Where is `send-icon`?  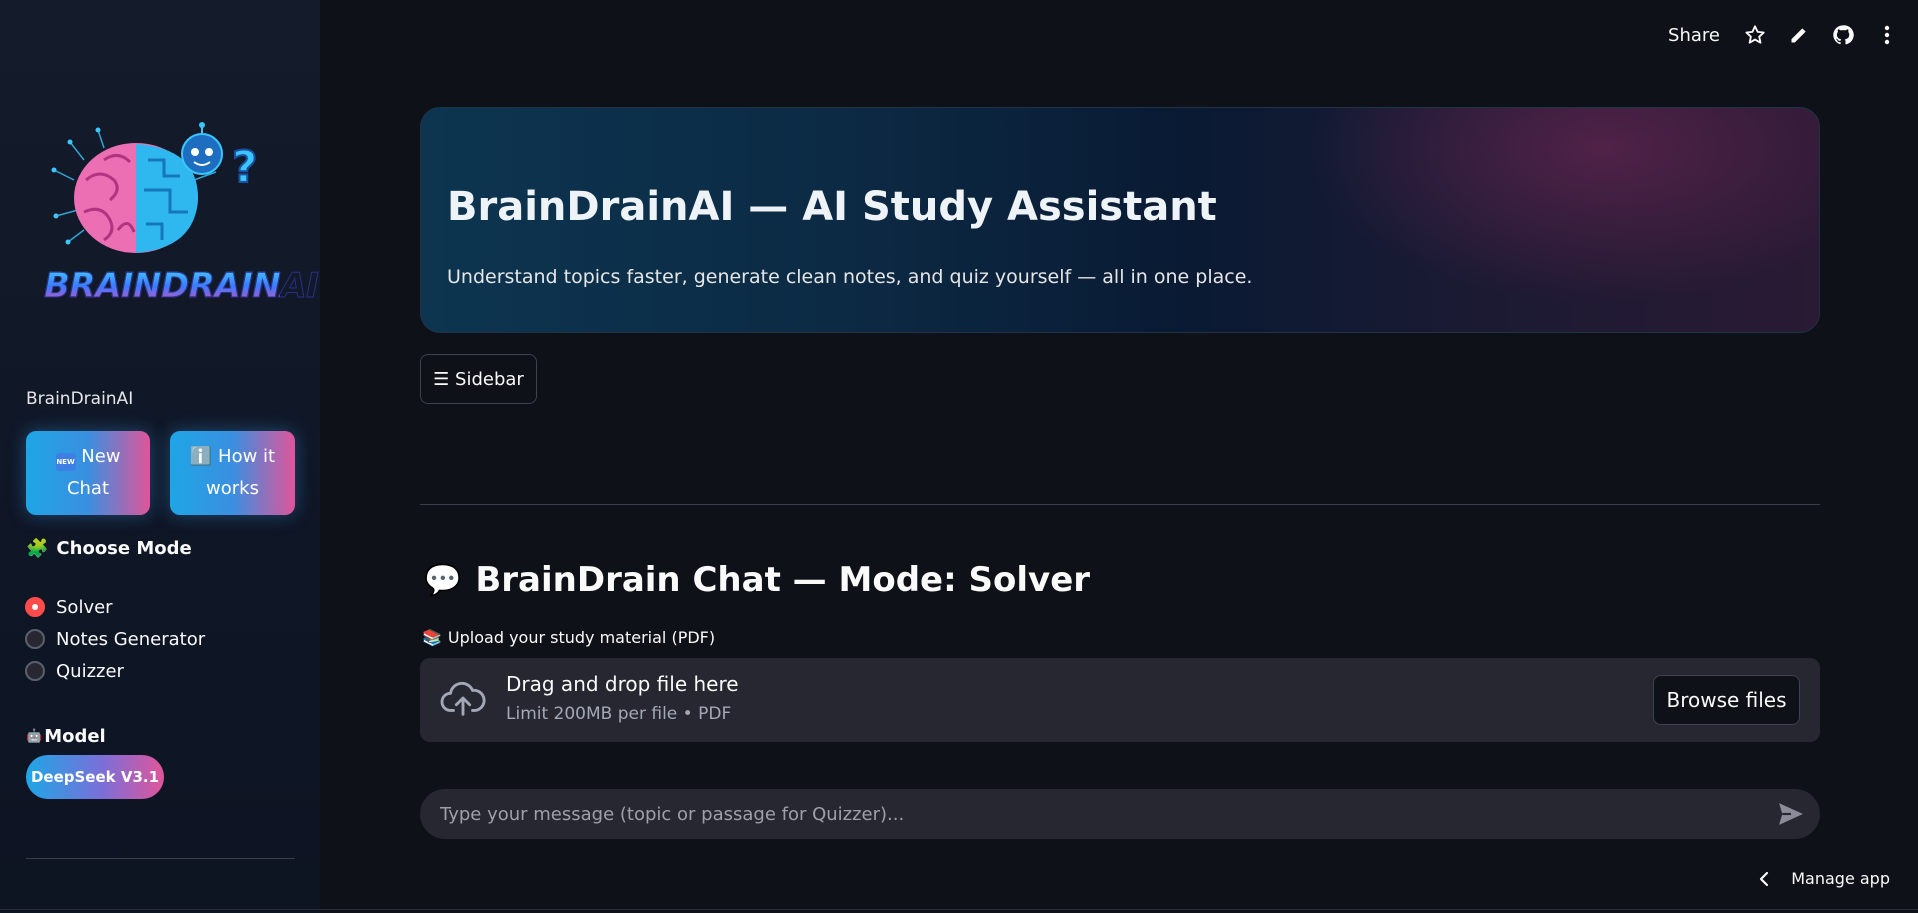 send-icon is located at coordinates (1791, 814).